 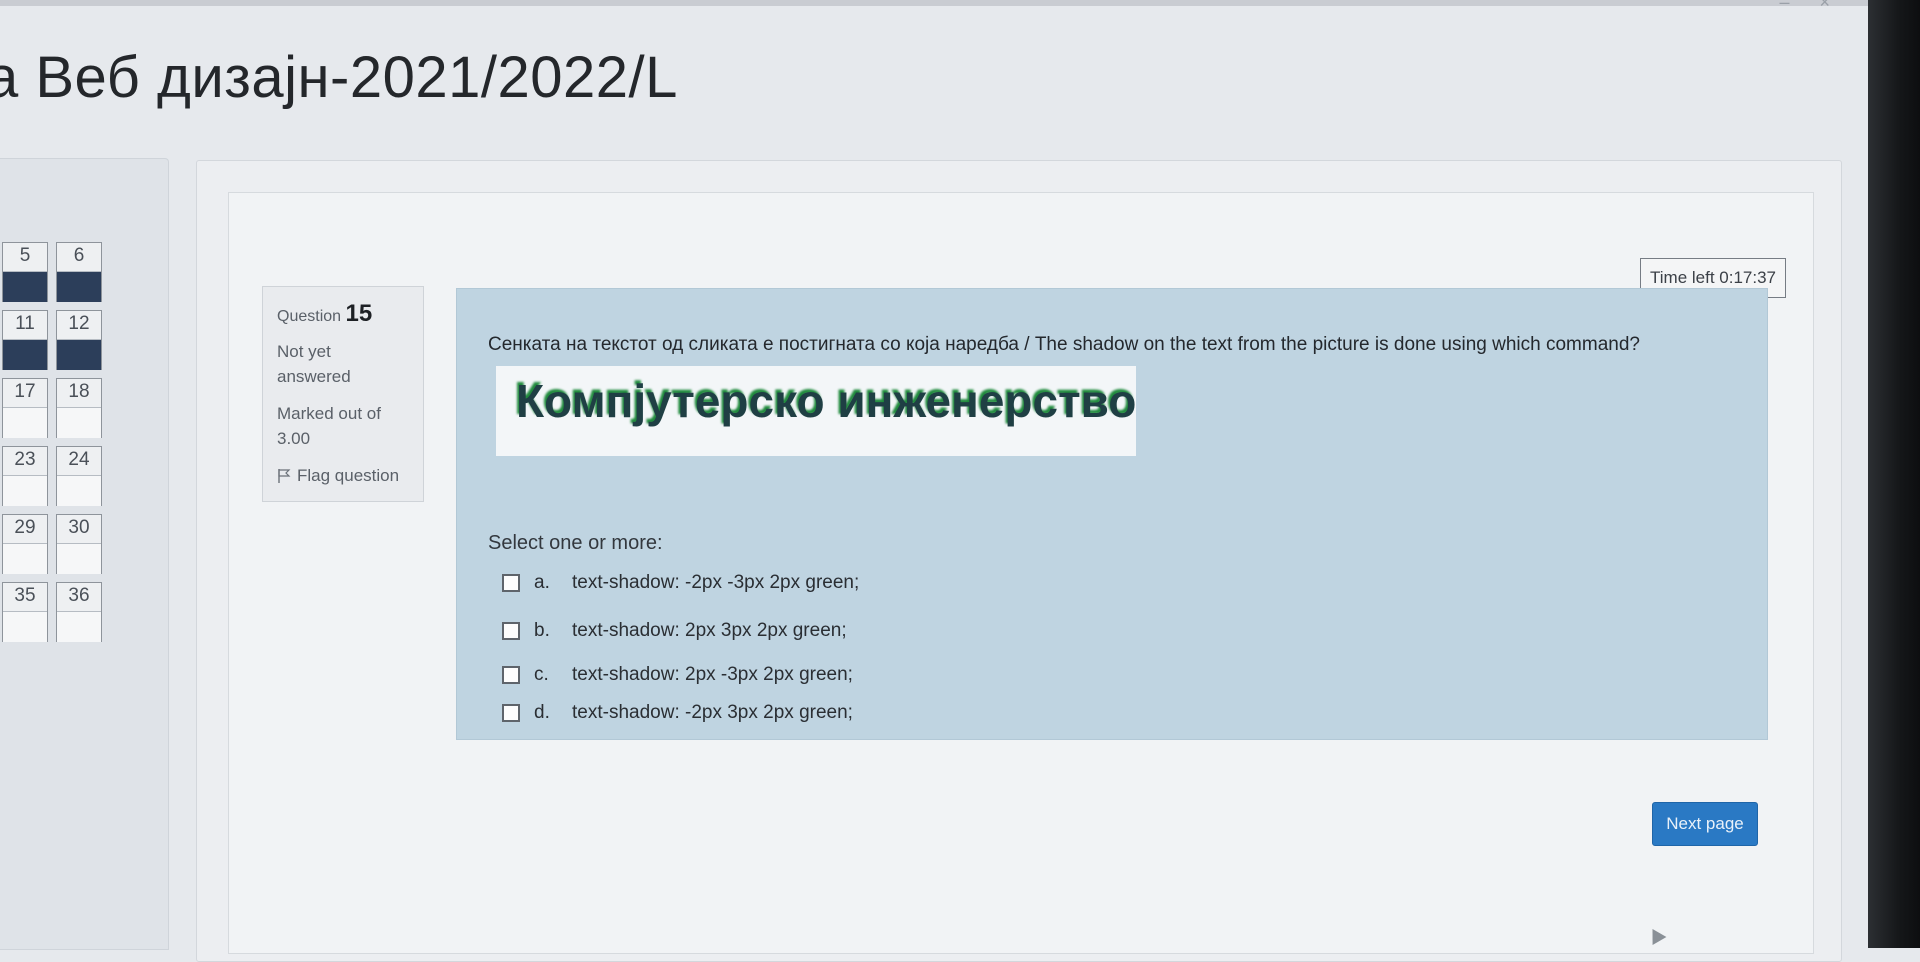 I want to click on quiz-nav-button: 5, so click(x=25, y=272).